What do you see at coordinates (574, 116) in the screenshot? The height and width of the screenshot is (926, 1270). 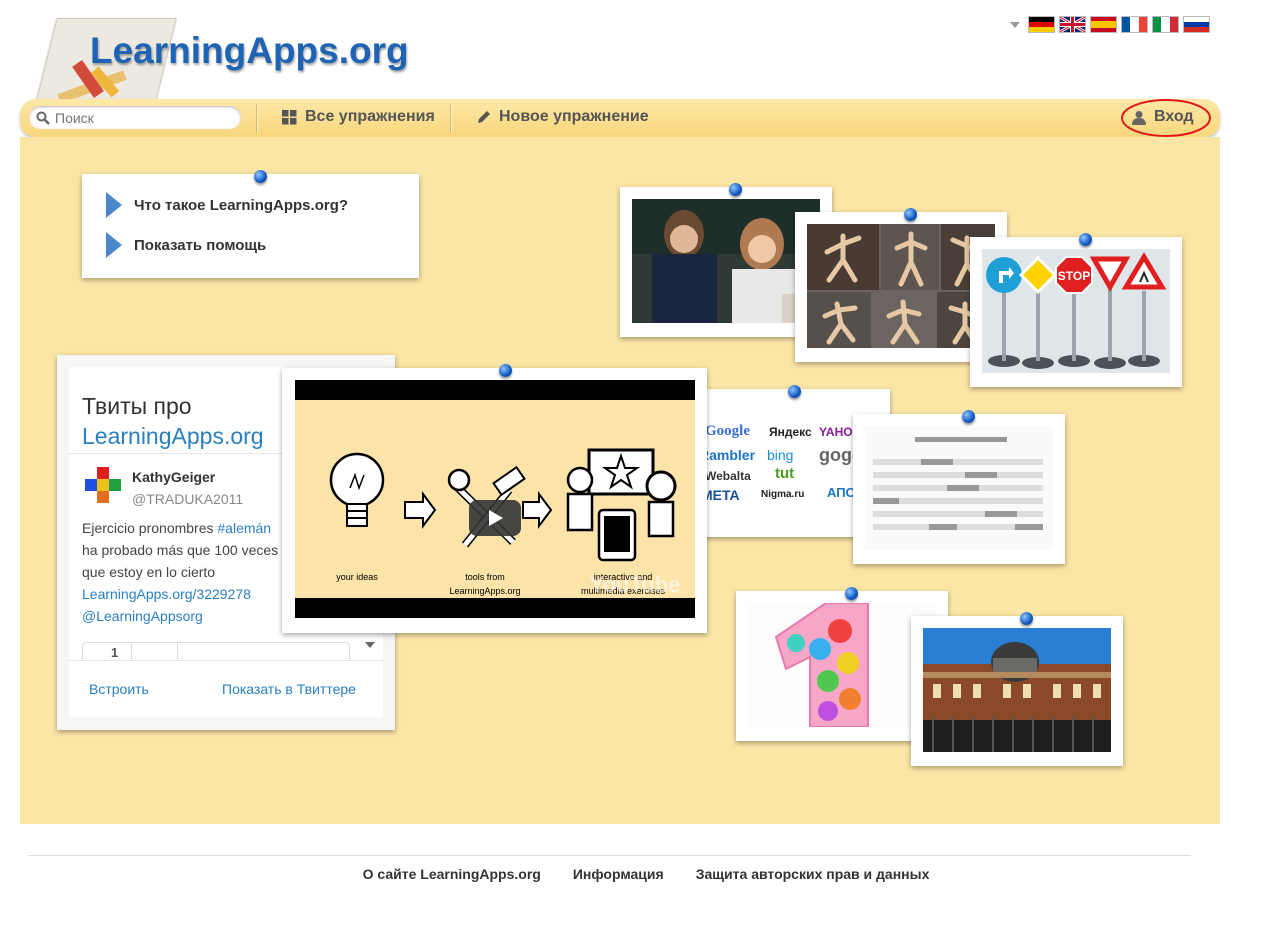 I see `new-exercise-label: Новое упражнение` at bounding box center [574, 116].